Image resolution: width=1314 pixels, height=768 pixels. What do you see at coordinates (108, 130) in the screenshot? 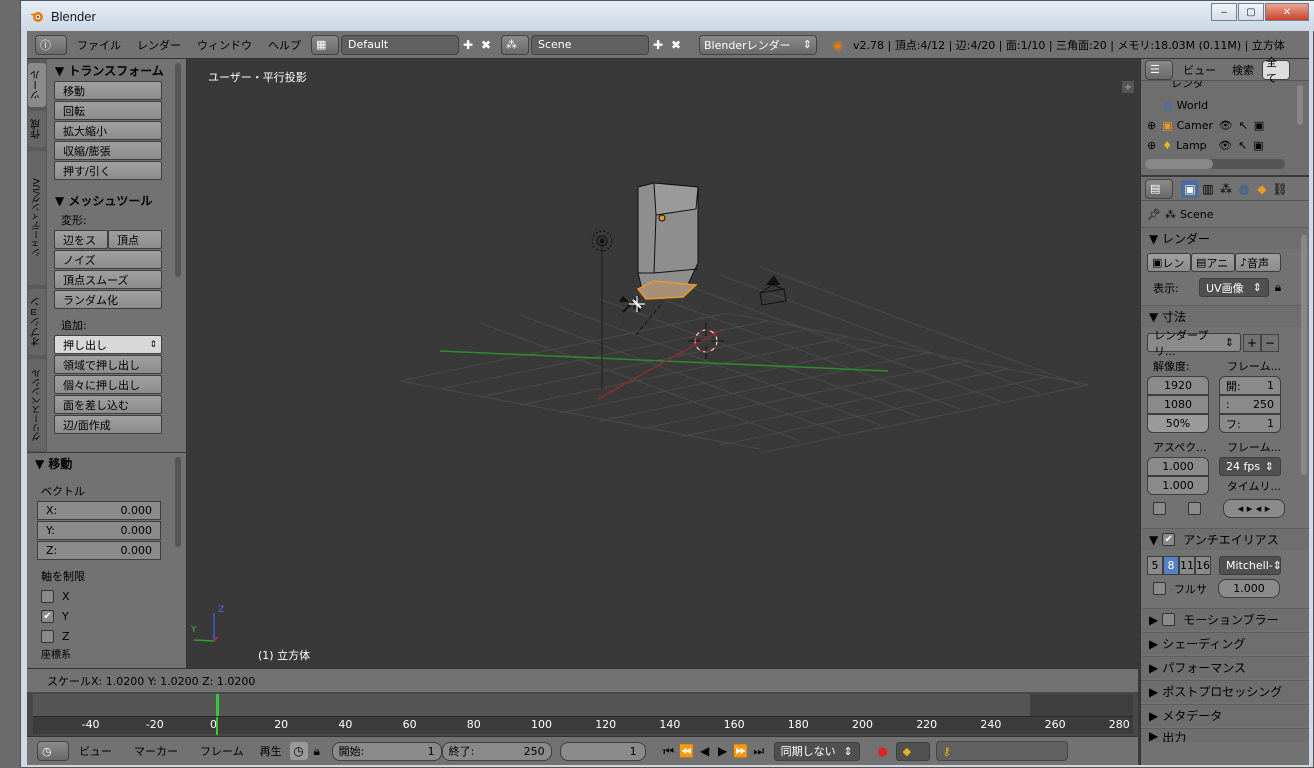
I see `tool-scale-button: 拡大縮小` at bounding box center [108, 130].